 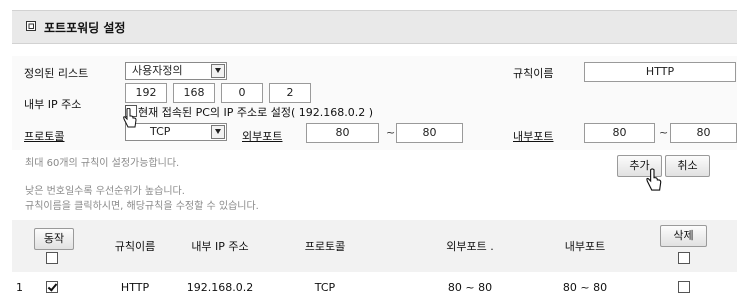 What do you see at coordinates (53, 104) in the screenshot?
I see `internal-ip-label: 내부 IP 주소` at bounding box center [53, 104].